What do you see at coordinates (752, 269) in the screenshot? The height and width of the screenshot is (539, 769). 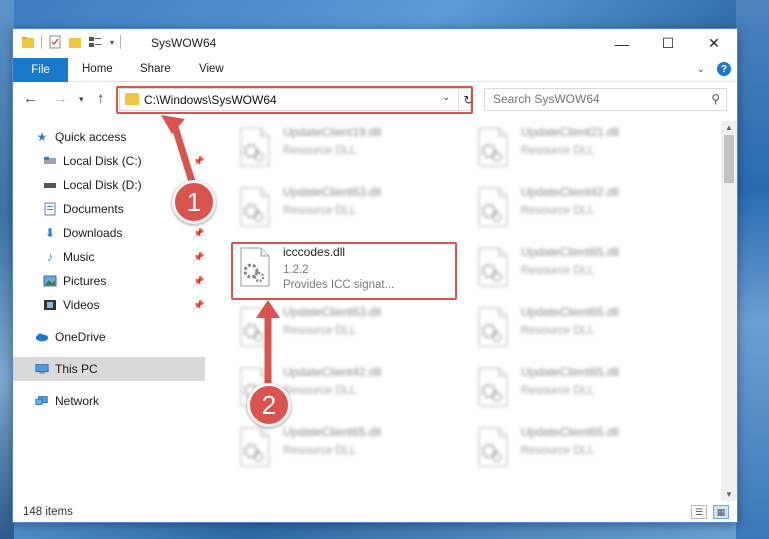 I see `desktop-background-right` at bounding box center [752, 269].